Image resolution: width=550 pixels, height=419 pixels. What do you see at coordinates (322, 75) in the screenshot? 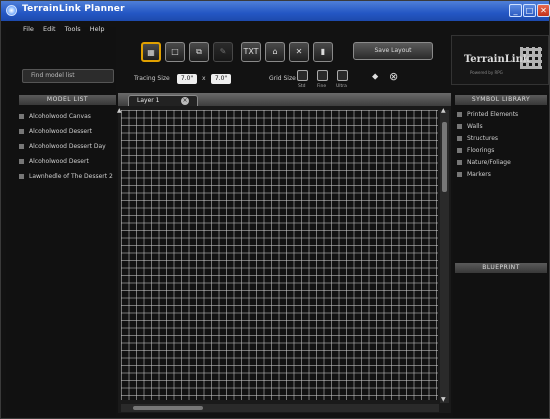
I see `grid-fine-toggle` at bounding box center [322, 75].